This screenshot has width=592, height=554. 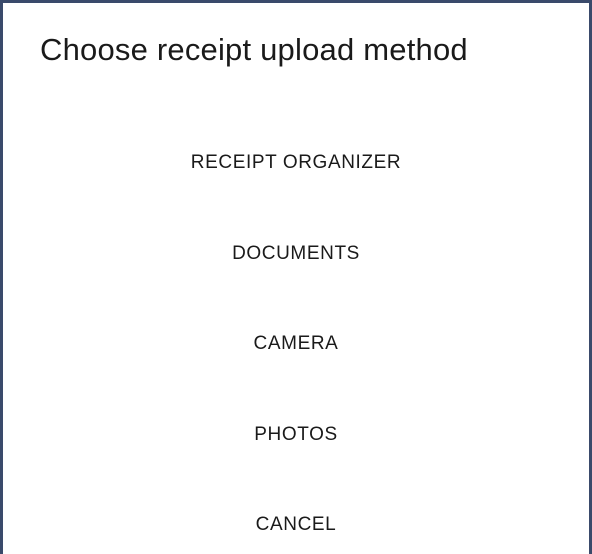 What do you see at coordinates (254, 49) in the screenshot?
I see `dialog-title: Choose receipt upload method` at bounding box center [254, 49].